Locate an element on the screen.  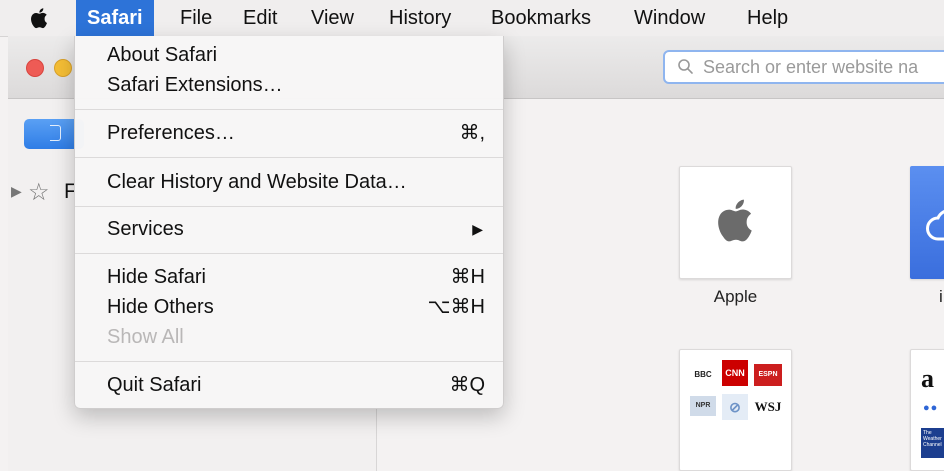
apple-menu-icon is located at coordinates (41, 18).